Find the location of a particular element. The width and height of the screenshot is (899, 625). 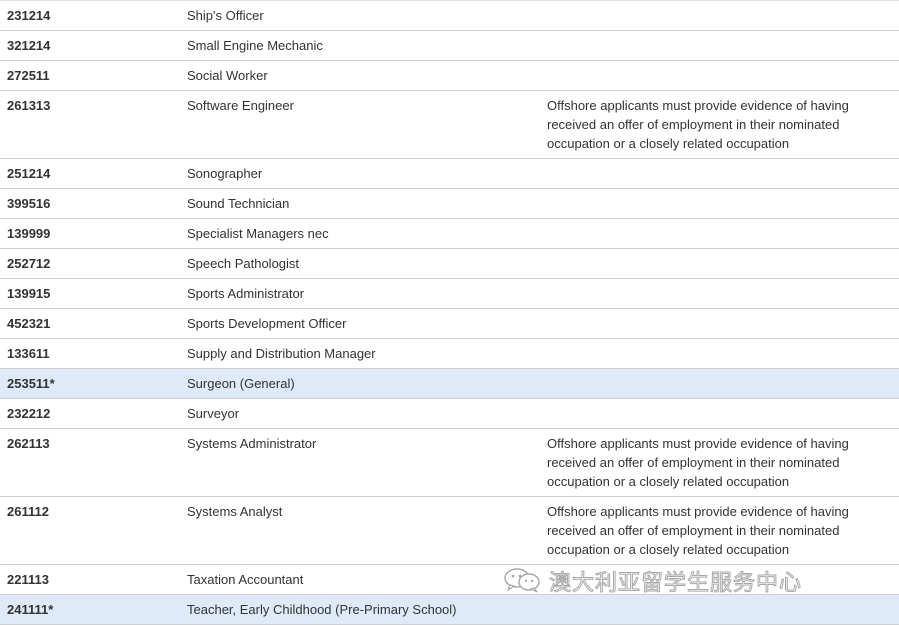

occupation-code: 272511 is located at coordinates (28, 75).